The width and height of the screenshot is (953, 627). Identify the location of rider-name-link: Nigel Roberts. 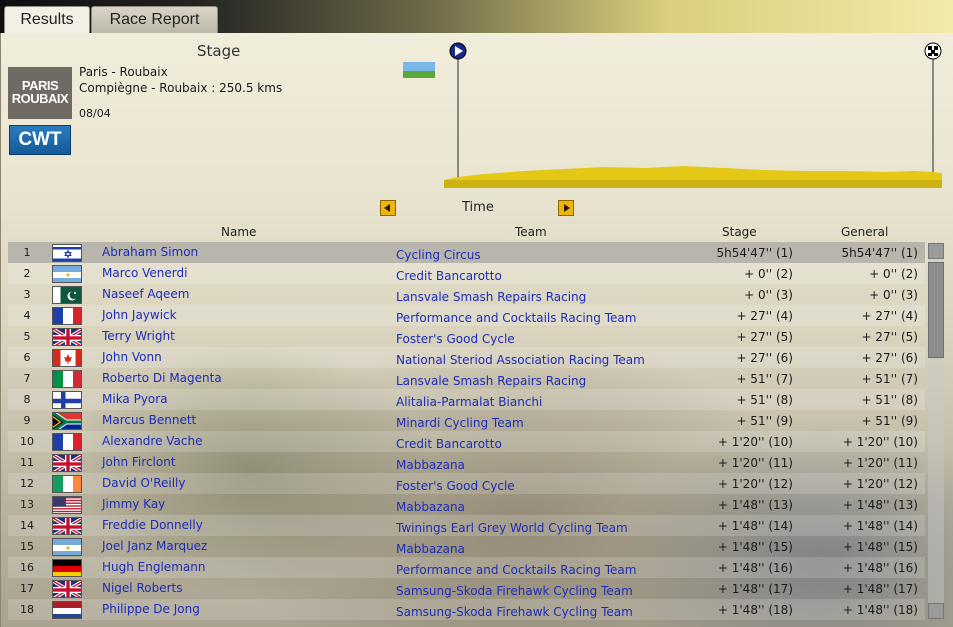
(142, 588).